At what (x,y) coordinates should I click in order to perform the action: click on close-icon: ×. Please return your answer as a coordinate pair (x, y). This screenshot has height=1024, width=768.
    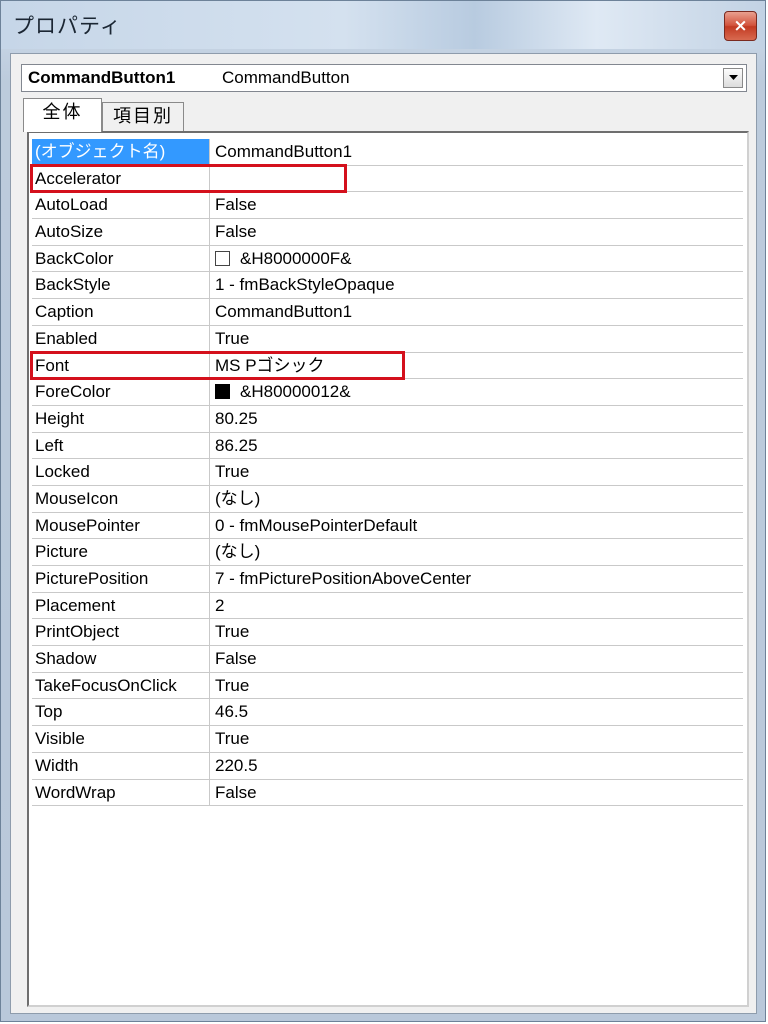
    Looking at the image, I should click on (740, 25).